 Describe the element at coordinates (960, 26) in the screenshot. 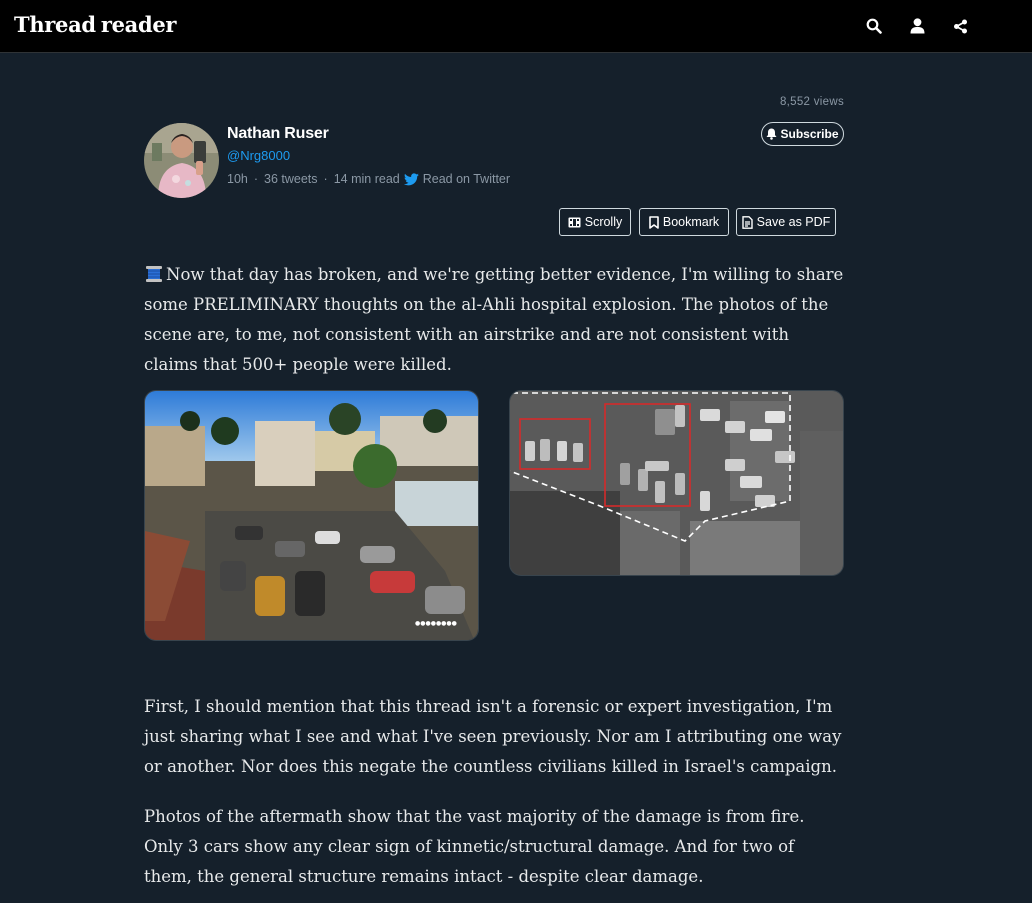

I see `share-icon` at that location.